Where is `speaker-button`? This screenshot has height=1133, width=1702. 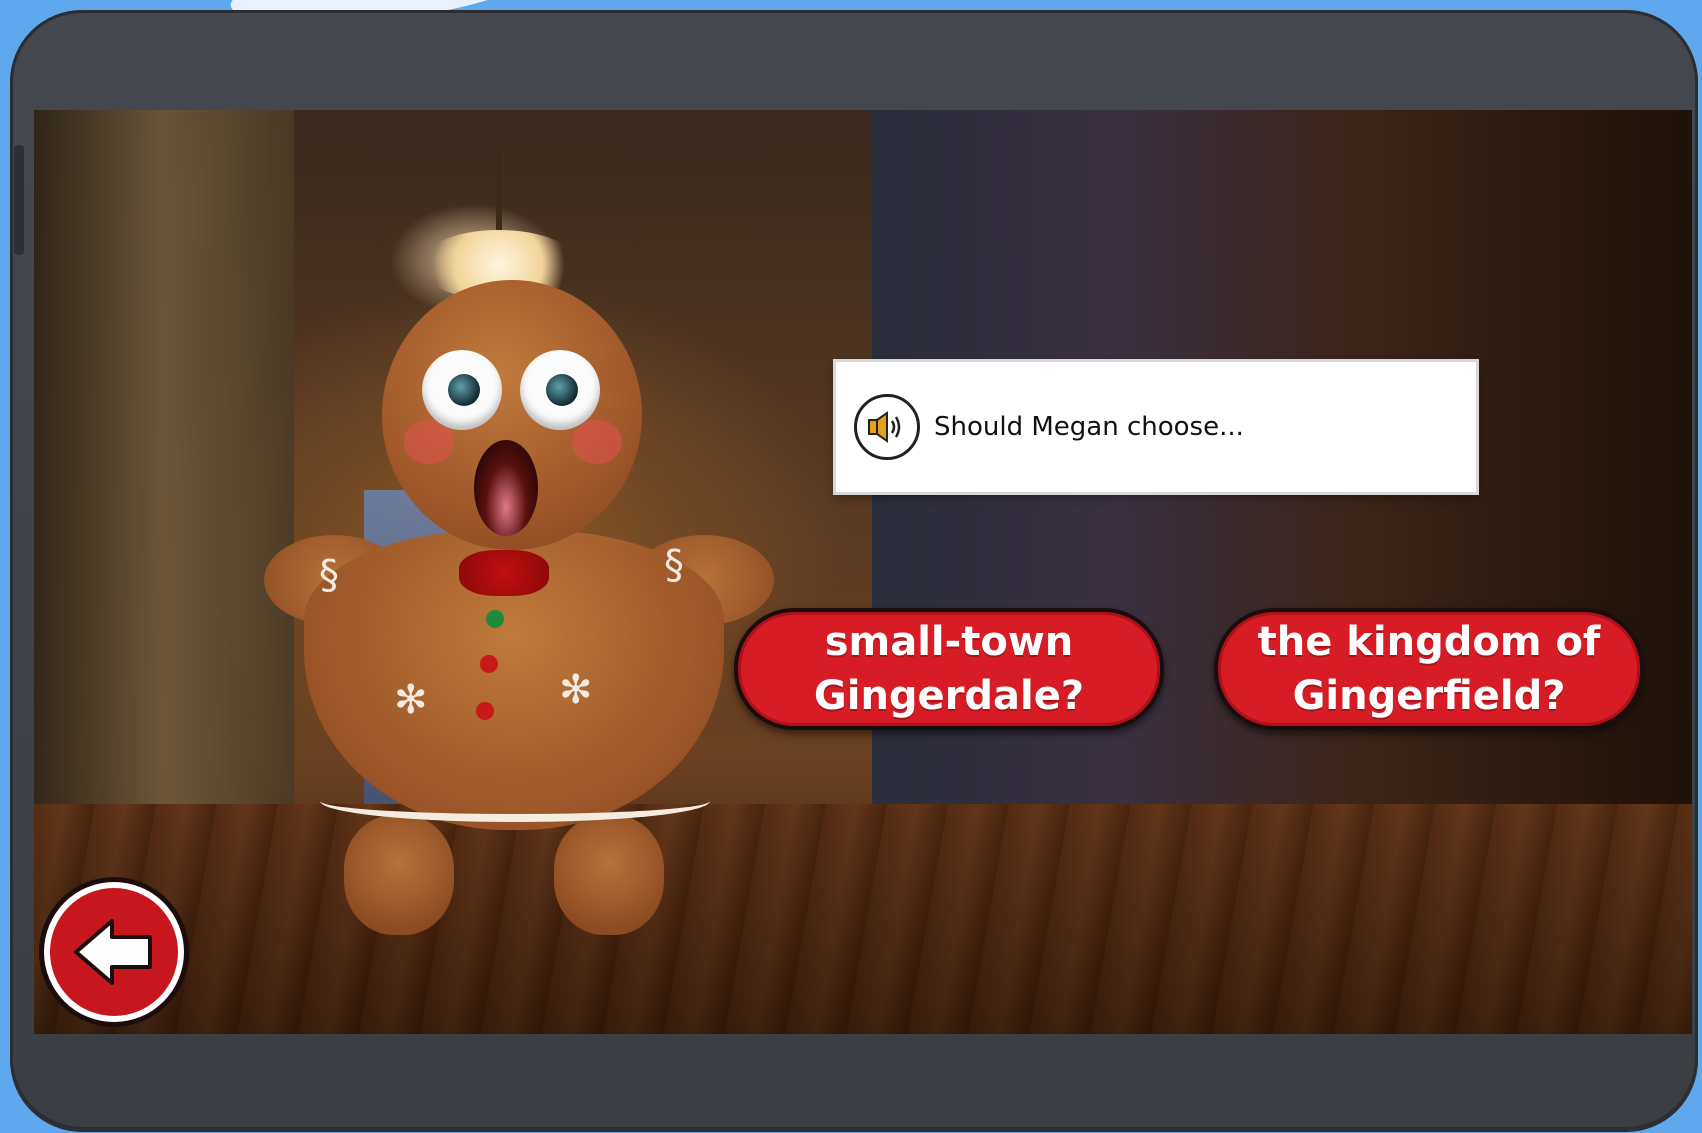 speaker-button is located at coordinates (887, 427).